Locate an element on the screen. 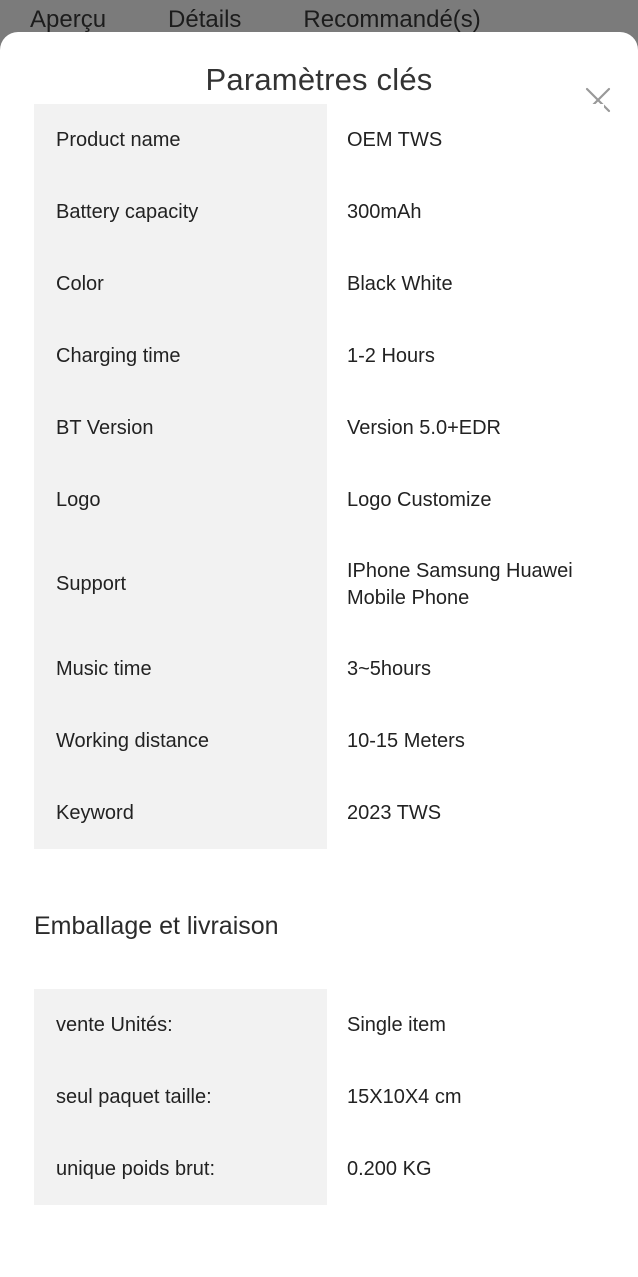 Image resolution: width=638 pixels, height=1277 pixels. table-row: Logo Logo Customize is located at coordinates (319, 500).